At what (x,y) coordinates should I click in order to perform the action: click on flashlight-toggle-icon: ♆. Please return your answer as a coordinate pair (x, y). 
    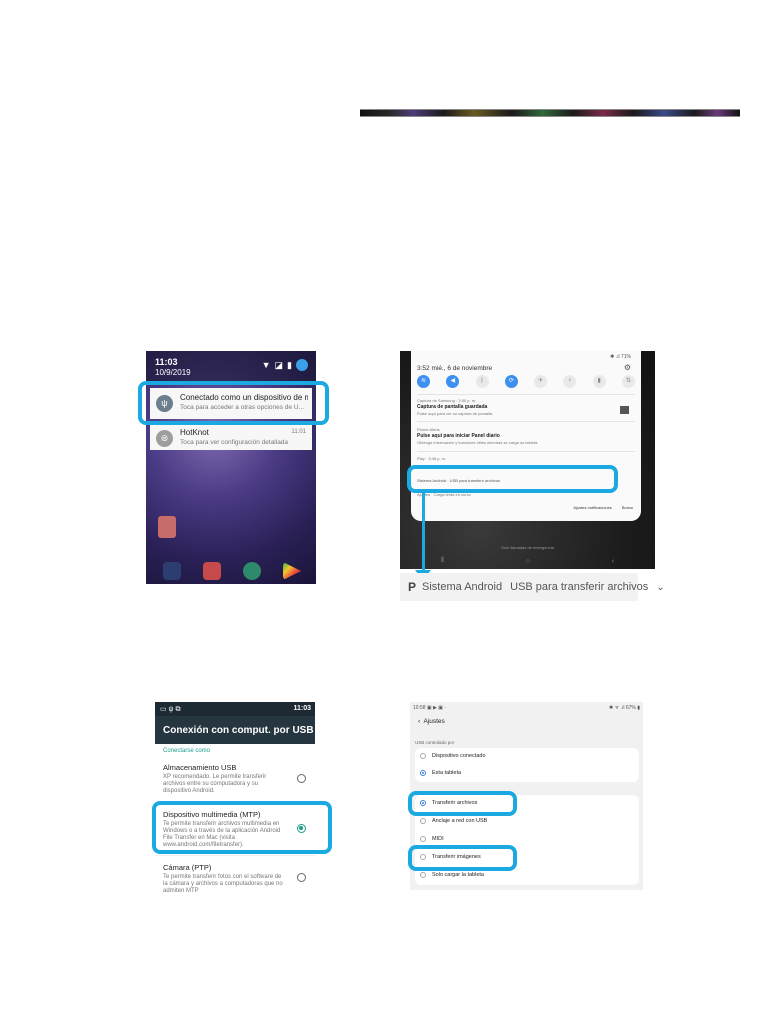
    Looking at the image, I should click on (570, 381).